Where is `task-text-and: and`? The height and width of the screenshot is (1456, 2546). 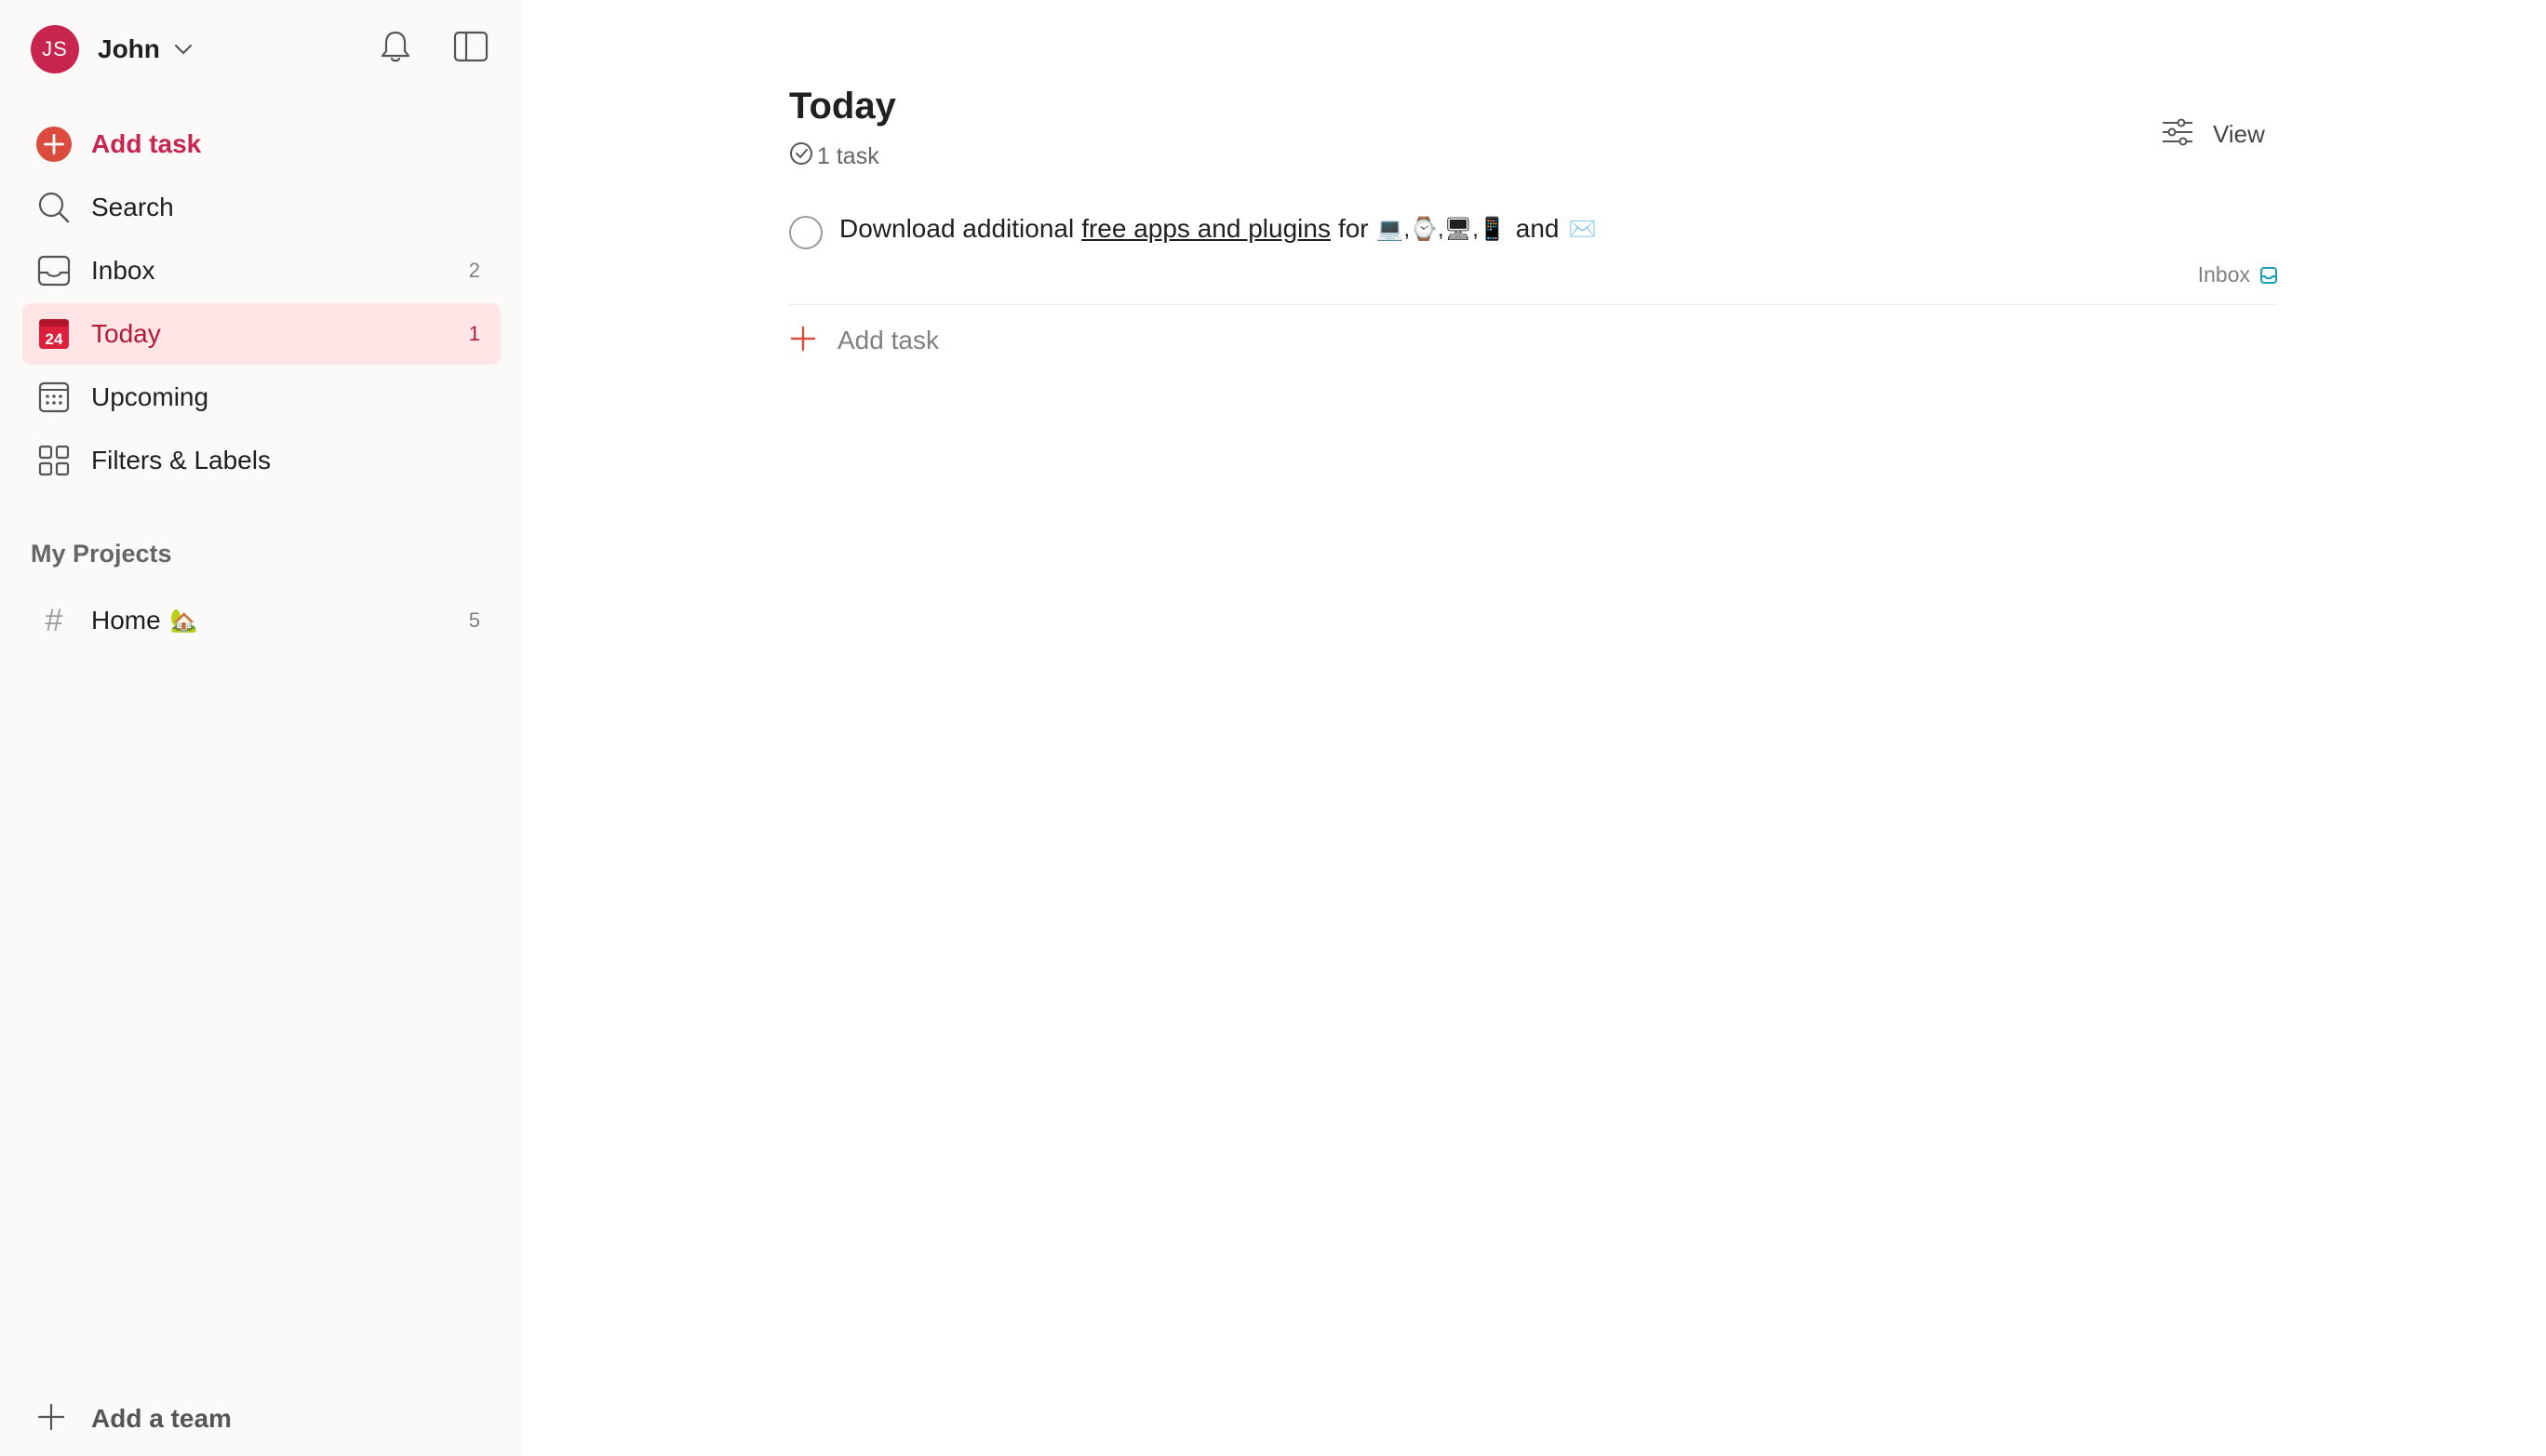
task-text-and: and is located at coordinates (1537, 228).